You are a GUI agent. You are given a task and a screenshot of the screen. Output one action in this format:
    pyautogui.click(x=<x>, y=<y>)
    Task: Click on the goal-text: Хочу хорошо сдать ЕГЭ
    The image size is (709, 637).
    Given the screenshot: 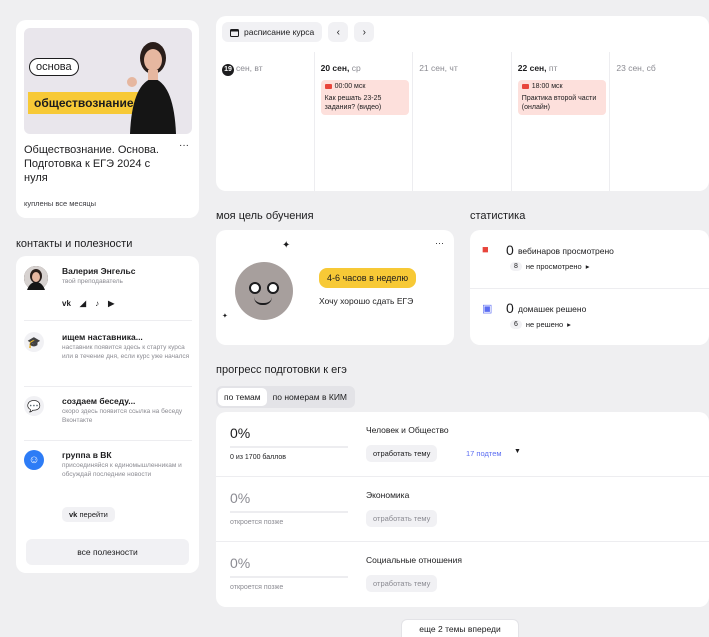 What is the action you would take?
    pyautogui.click(x=366, y=301)
    